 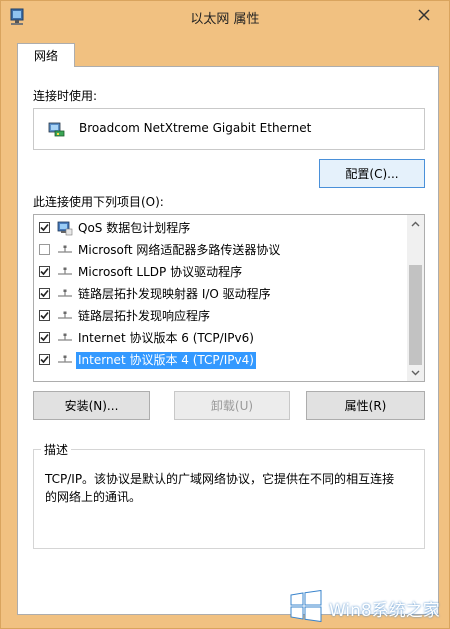 I want to click on scroll-down-button, so click(x=415, y=372).